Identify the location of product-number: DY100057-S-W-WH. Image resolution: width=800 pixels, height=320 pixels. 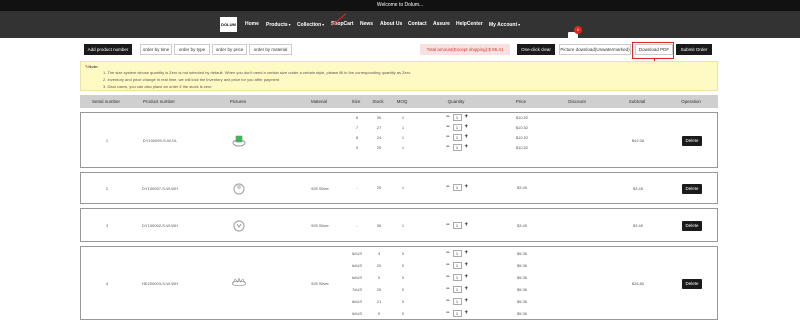
(160, 188).